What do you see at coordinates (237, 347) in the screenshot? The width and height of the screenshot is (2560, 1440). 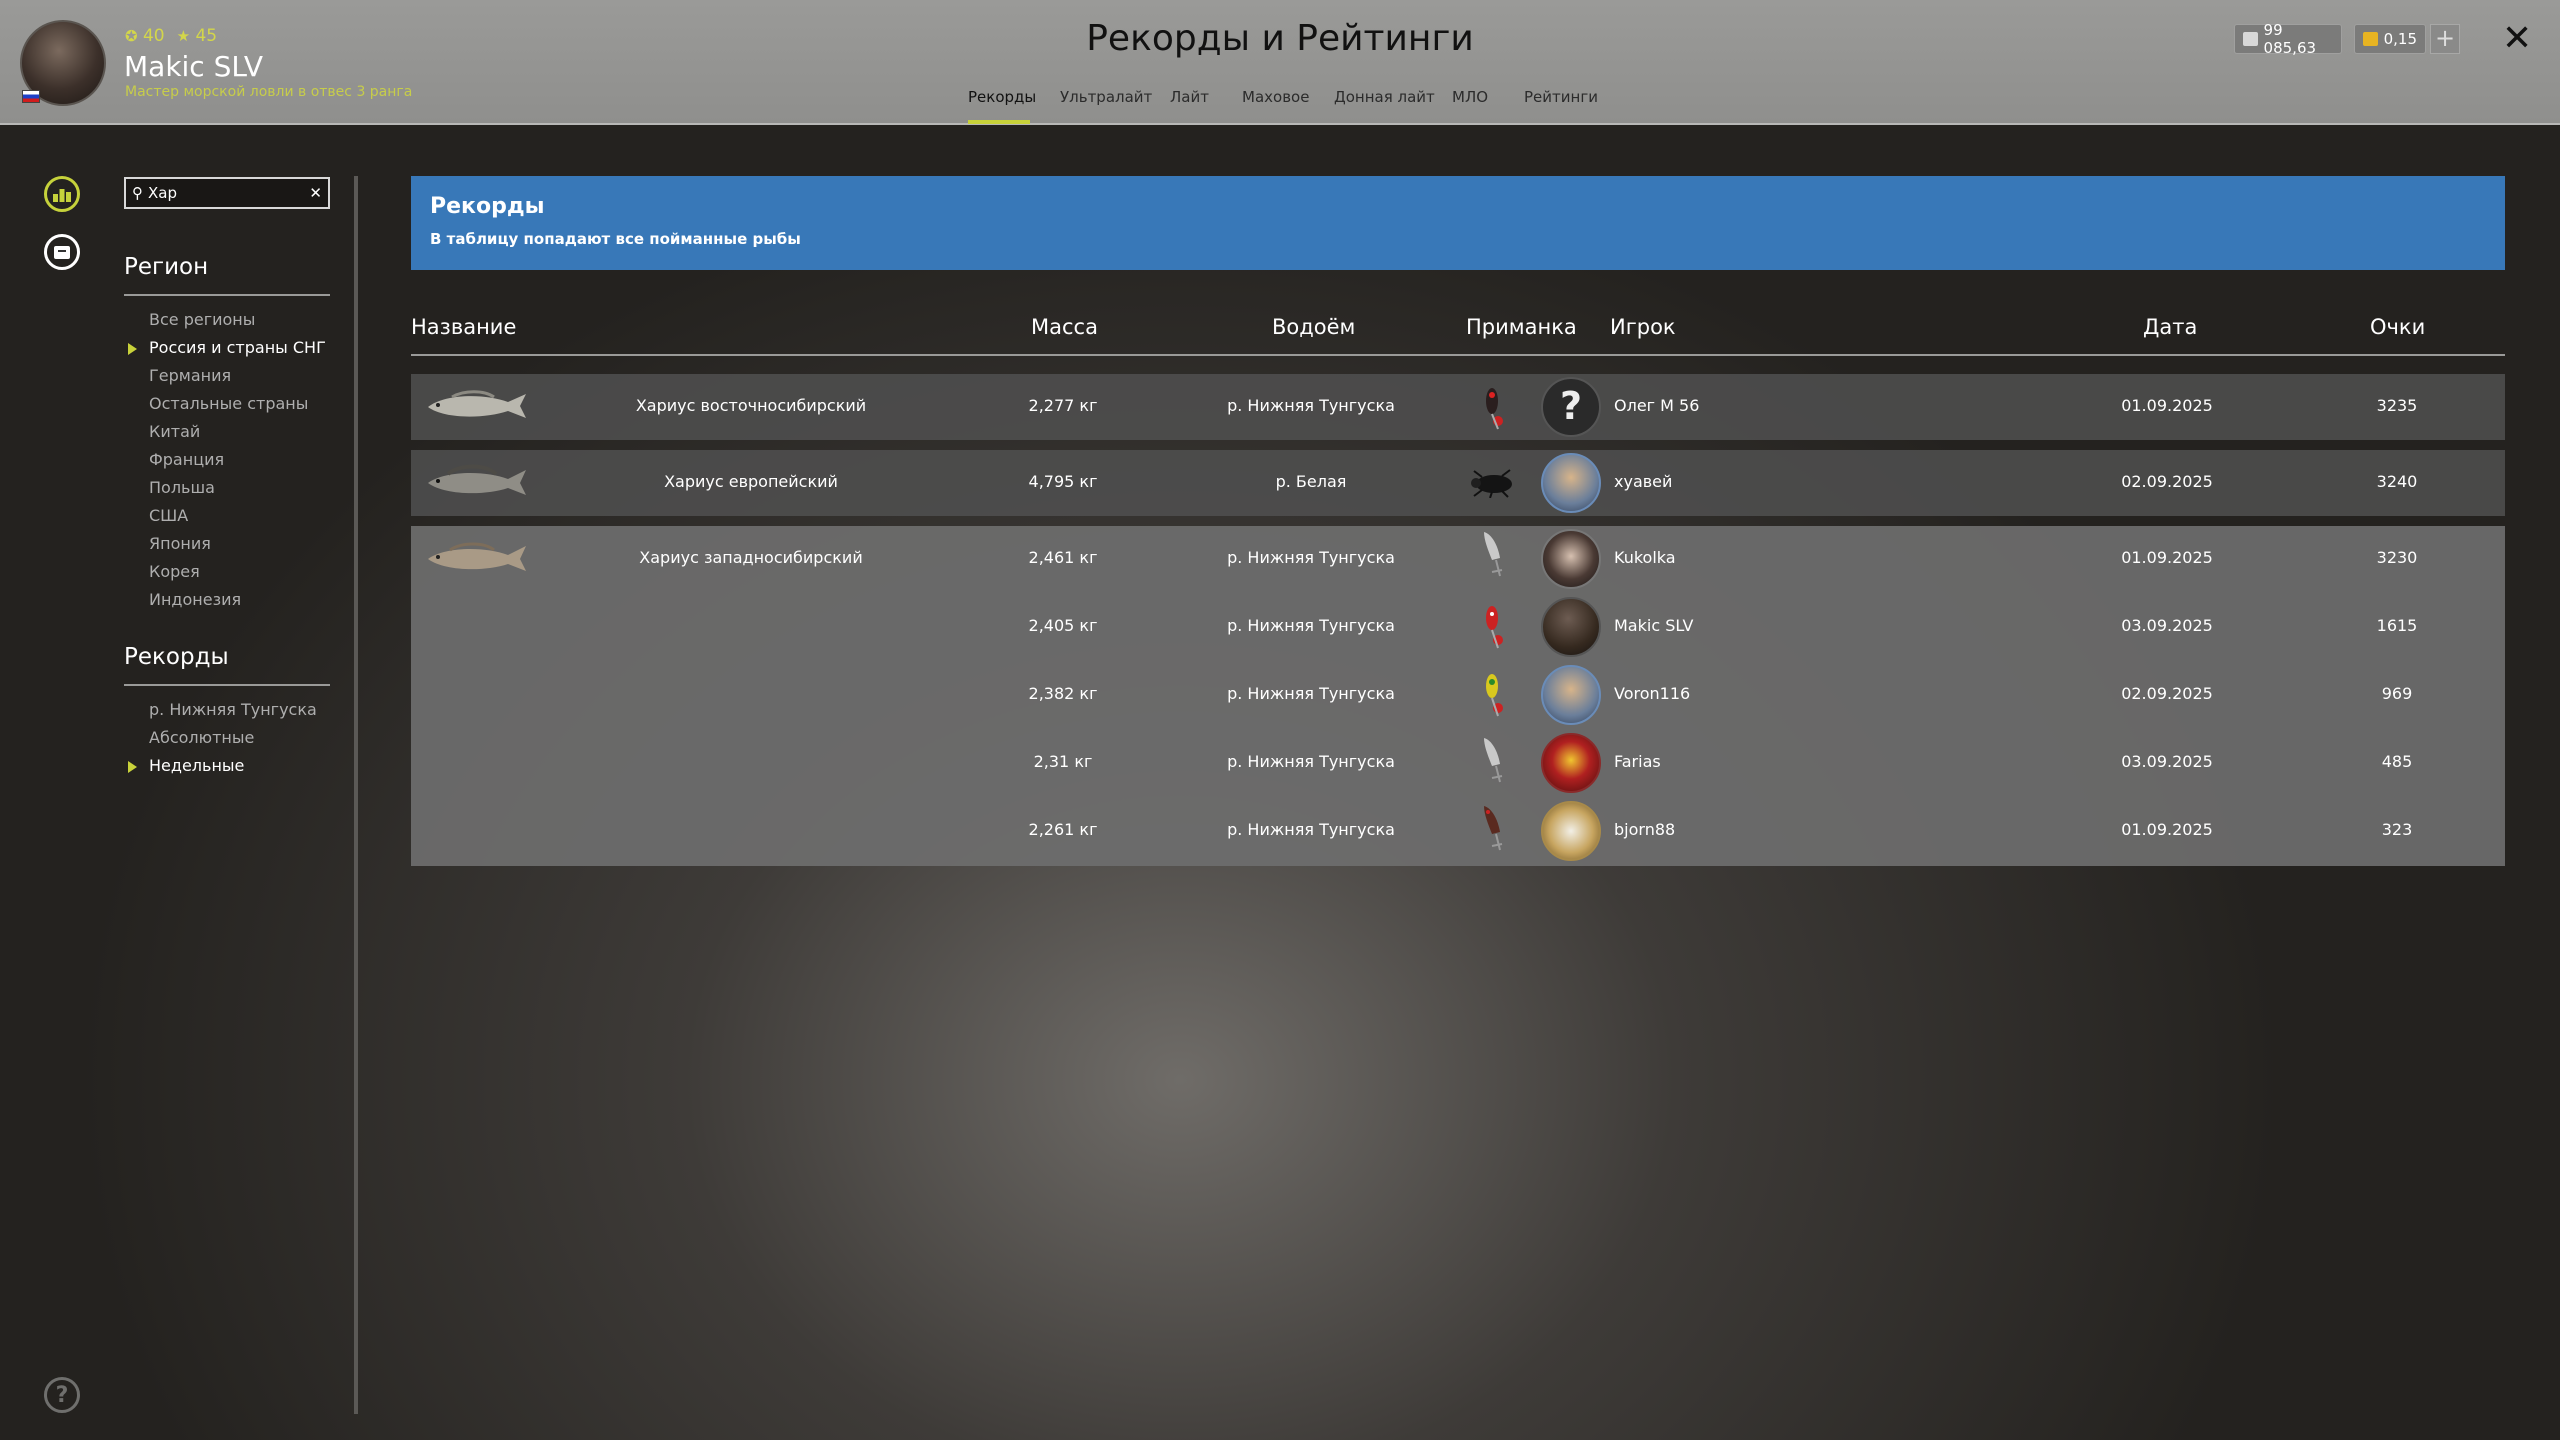 I see `region-item: Россия и страны СНГ` at bounding box center [237, 347].